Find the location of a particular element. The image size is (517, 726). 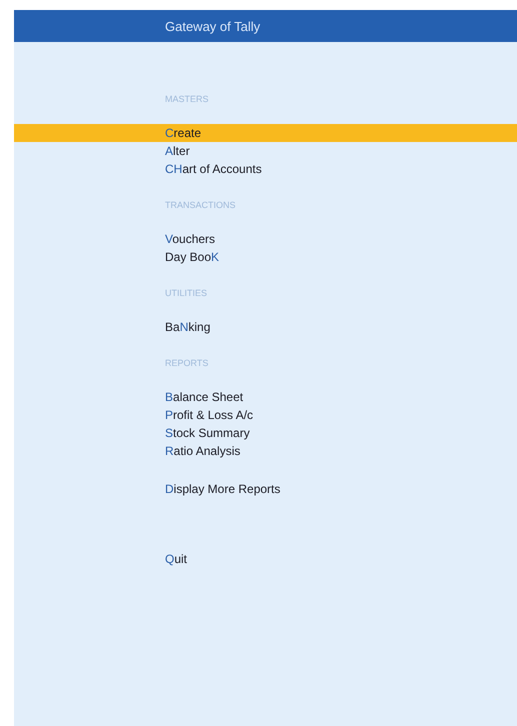

section-heading: MASTERS is located at coordinates (187, 99).